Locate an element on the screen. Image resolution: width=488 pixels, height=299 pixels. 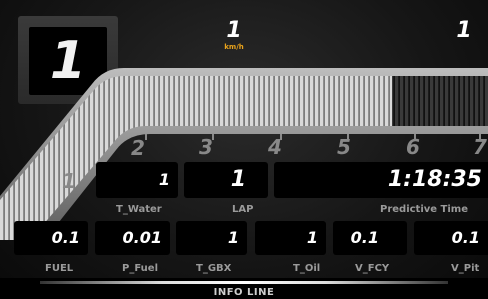
t-water-box: 1 is located at coordinates (137, 180).